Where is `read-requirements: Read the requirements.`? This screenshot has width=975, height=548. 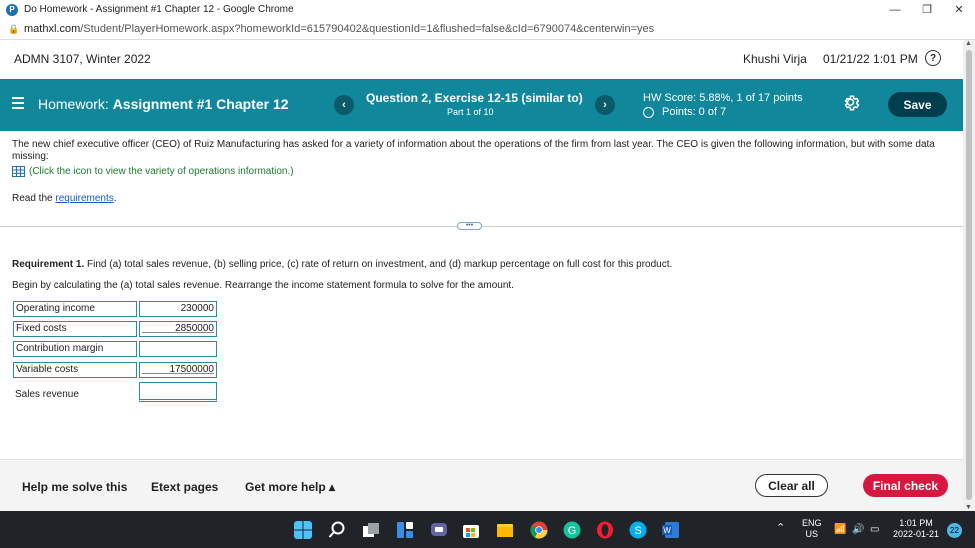
read-requirements: Read the requirements. is located at coordinates (64, 198).